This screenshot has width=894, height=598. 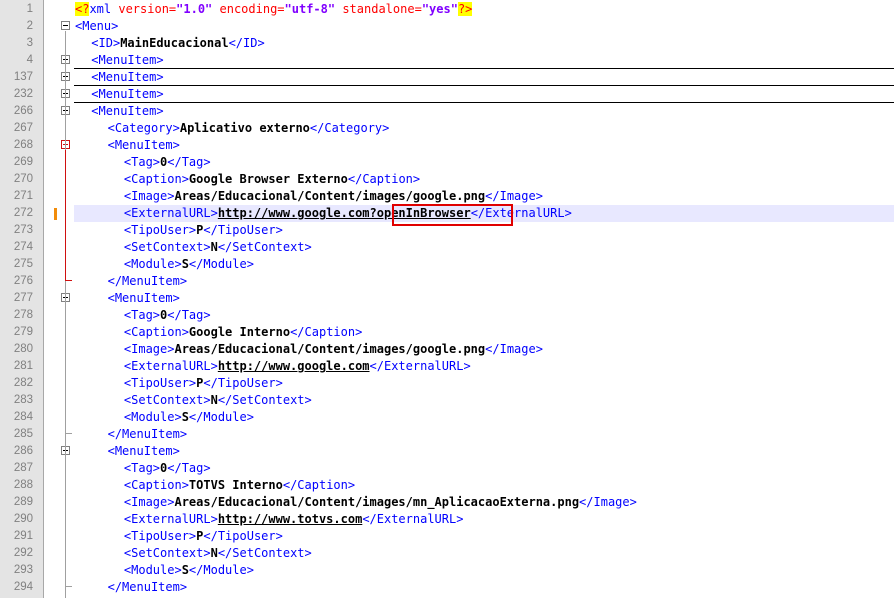 I want to click on line-number: 293, so click(x=23, y=570).